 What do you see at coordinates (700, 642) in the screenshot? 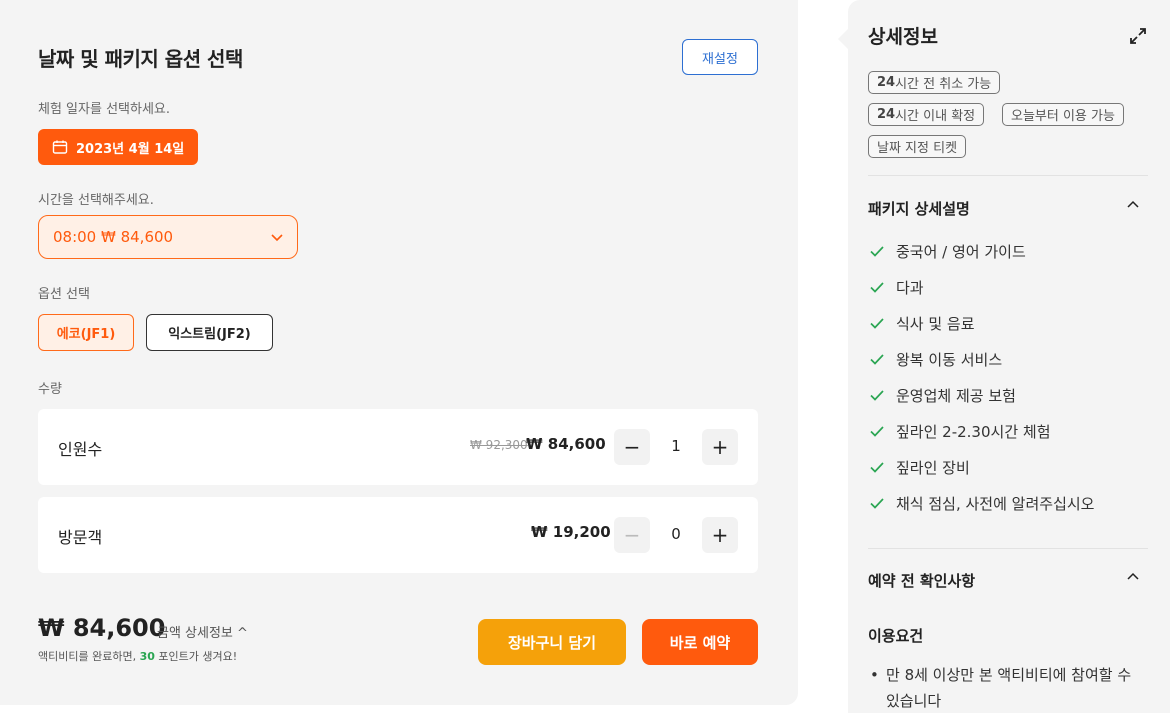
I see `book-now-button: 바로 예약` at bounding box center [700, 642].